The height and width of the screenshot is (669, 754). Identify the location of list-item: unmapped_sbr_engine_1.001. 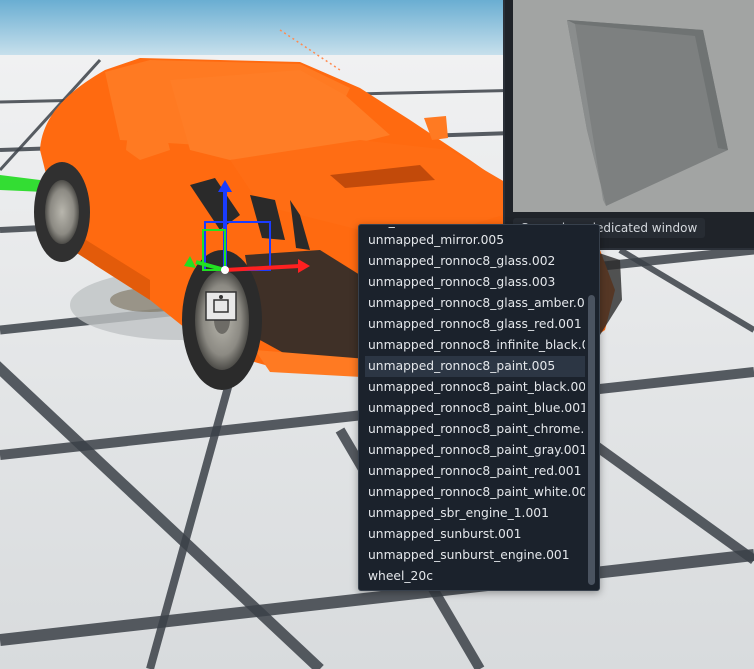
(472, 513).